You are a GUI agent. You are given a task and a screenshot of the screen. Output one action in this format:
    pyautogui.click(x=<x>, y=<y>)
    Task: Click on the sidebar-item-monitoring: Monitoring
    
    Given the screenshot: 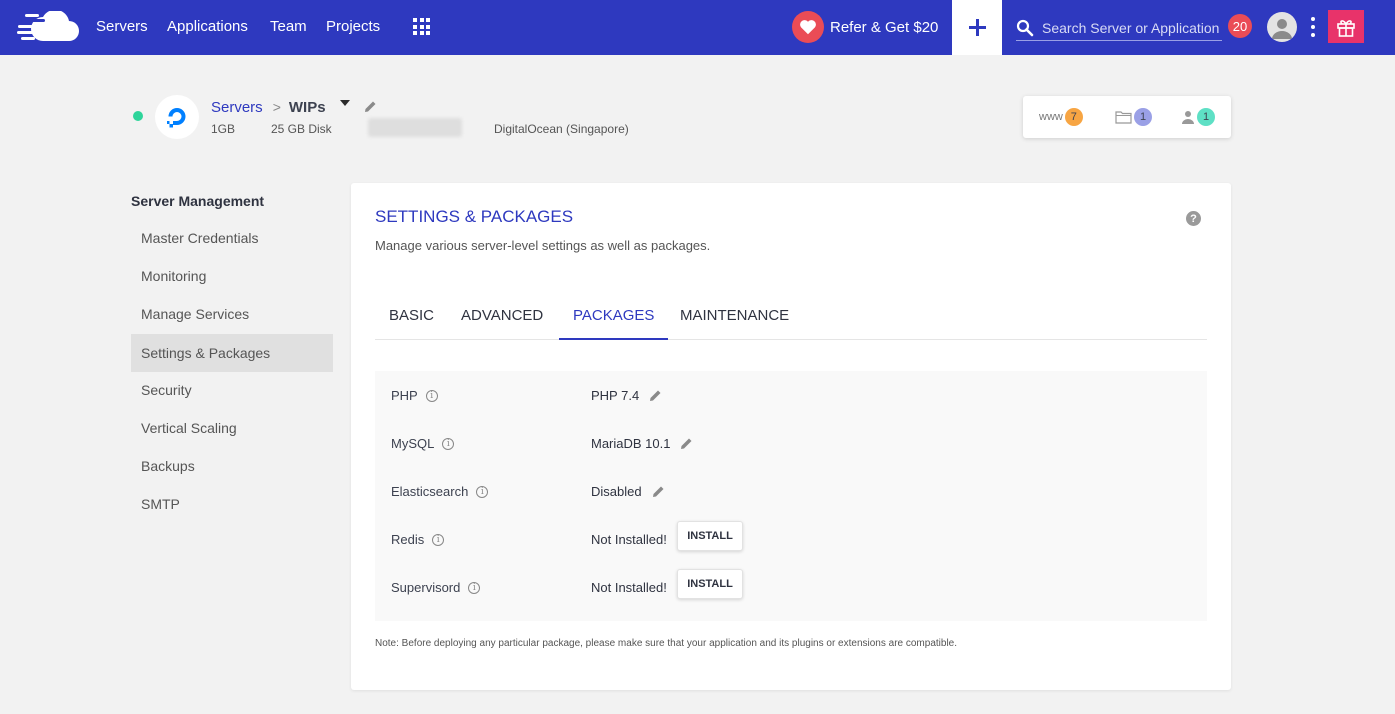 What is the action you would take?
    pyautogui.click(x=232, y=276)
    